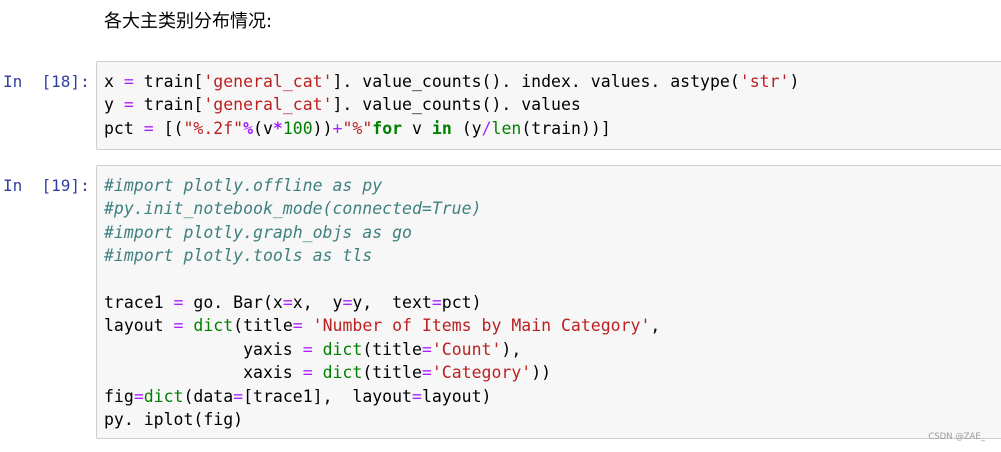  Describe the element at coordinates (382, 419) in the screenshot. I see `code-line: py. iplot(fig)` at that location.